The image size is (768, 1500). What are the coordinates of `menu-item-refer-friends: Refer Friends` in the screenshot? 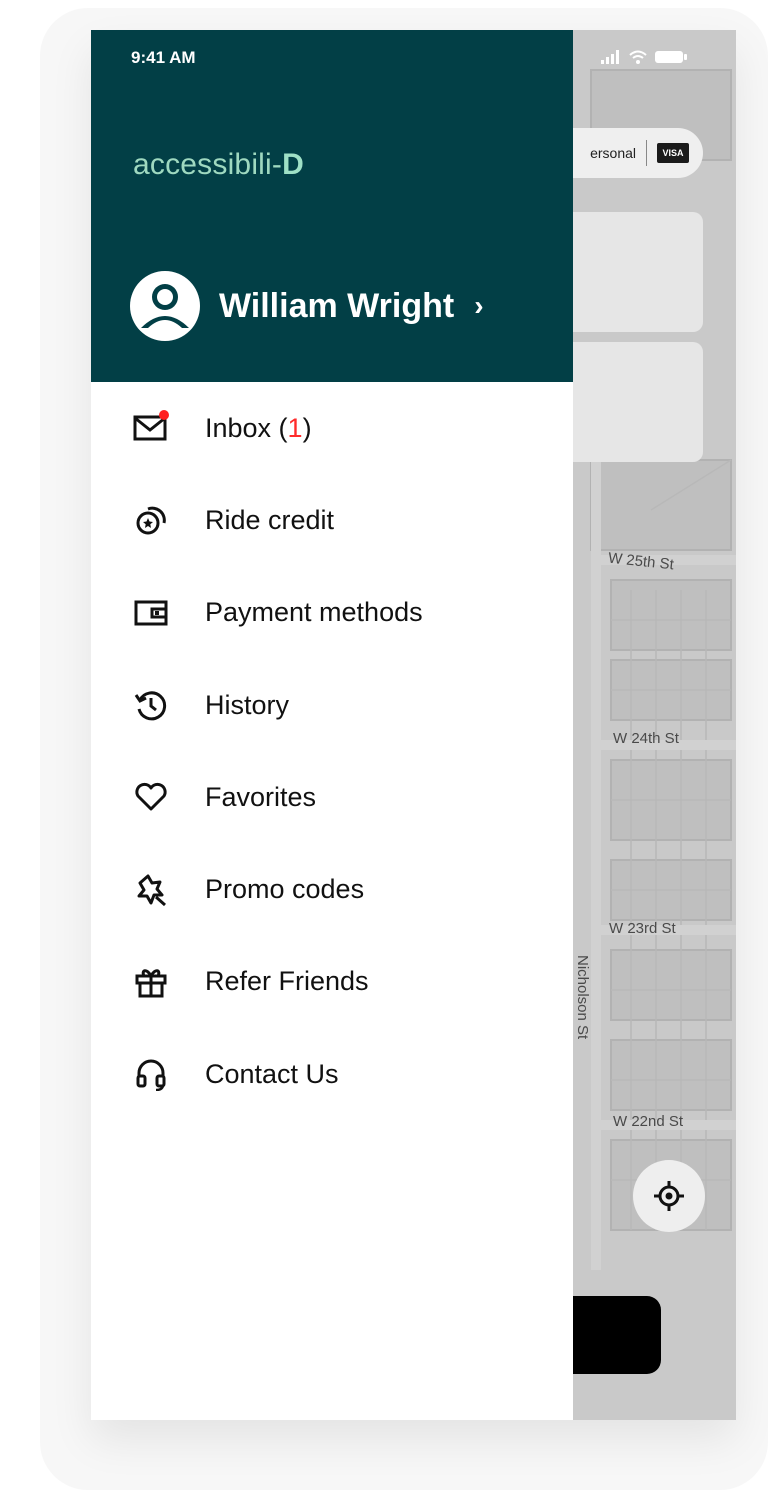 It's located at (332, 982).